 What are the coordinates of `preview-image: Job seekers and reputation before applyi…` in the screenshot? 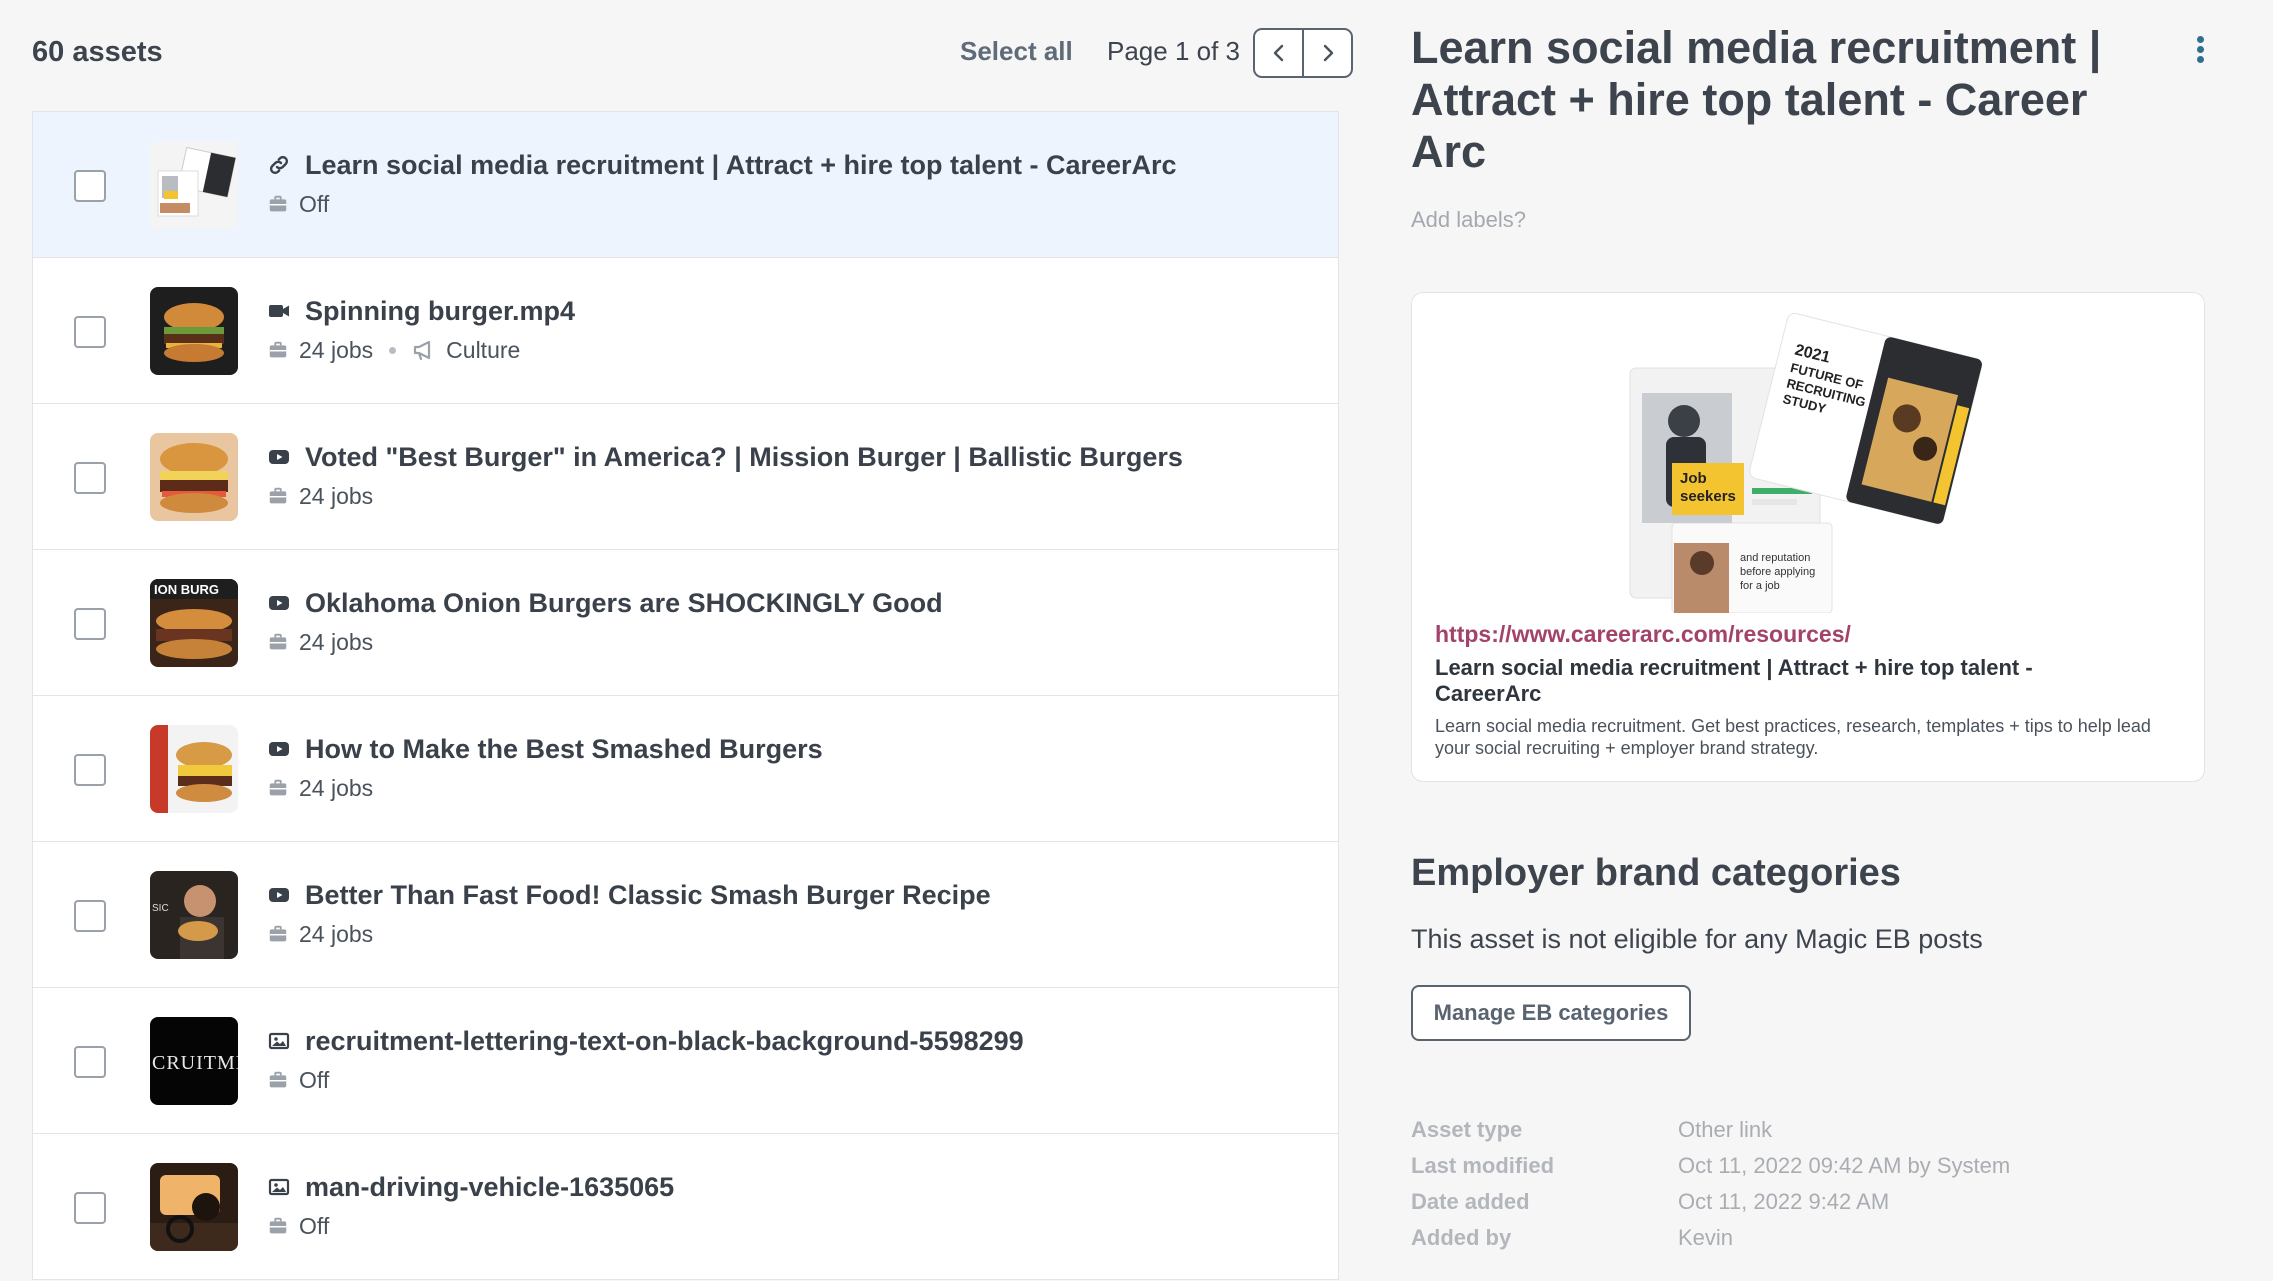 It's located at (1806, 463).